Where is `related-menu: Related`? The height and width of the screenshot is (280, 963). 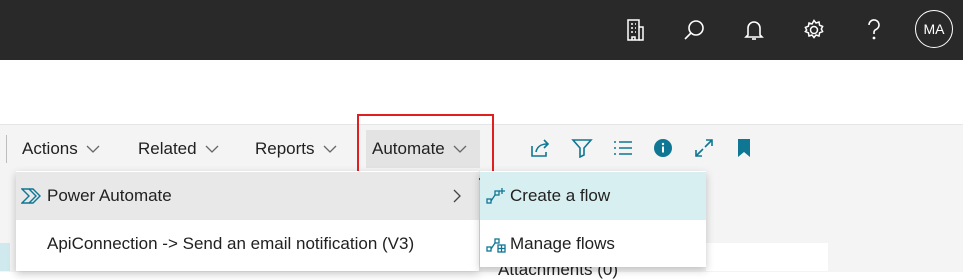 related-menu: Related is located at coordinates (178, 149).